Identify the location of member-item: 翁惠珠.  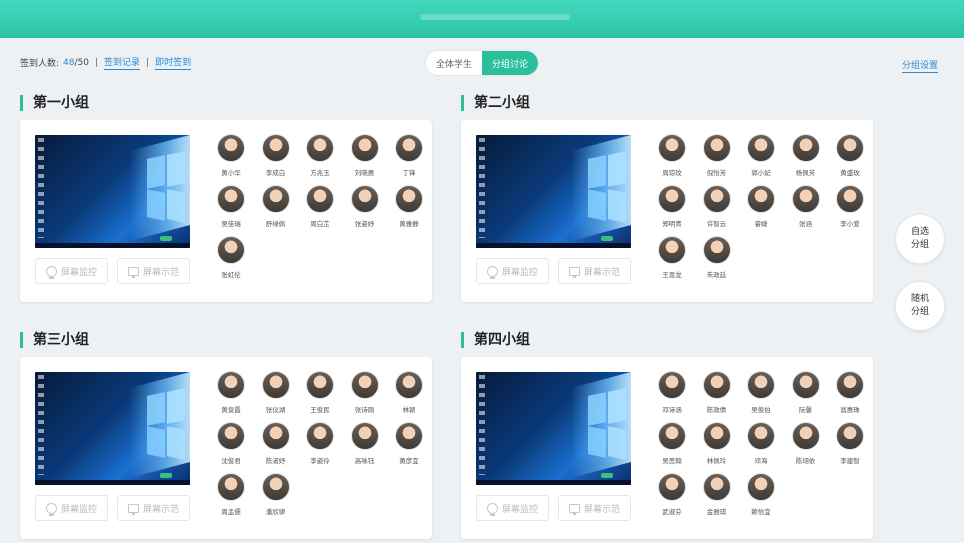
(850, 395).